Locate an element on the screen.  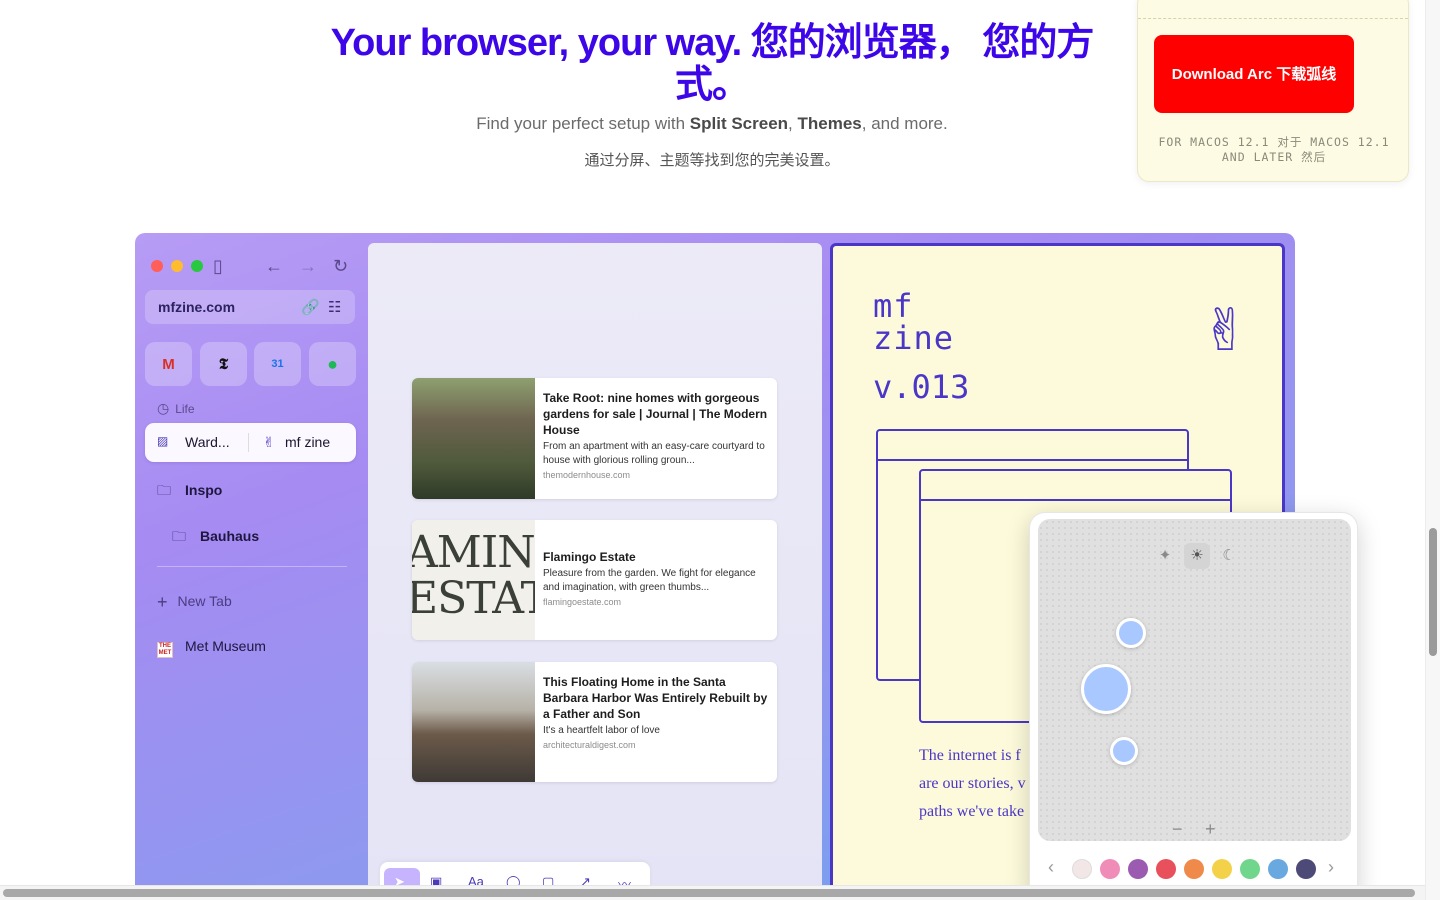
gmail-icon: M is located at coordinates (168, 364).